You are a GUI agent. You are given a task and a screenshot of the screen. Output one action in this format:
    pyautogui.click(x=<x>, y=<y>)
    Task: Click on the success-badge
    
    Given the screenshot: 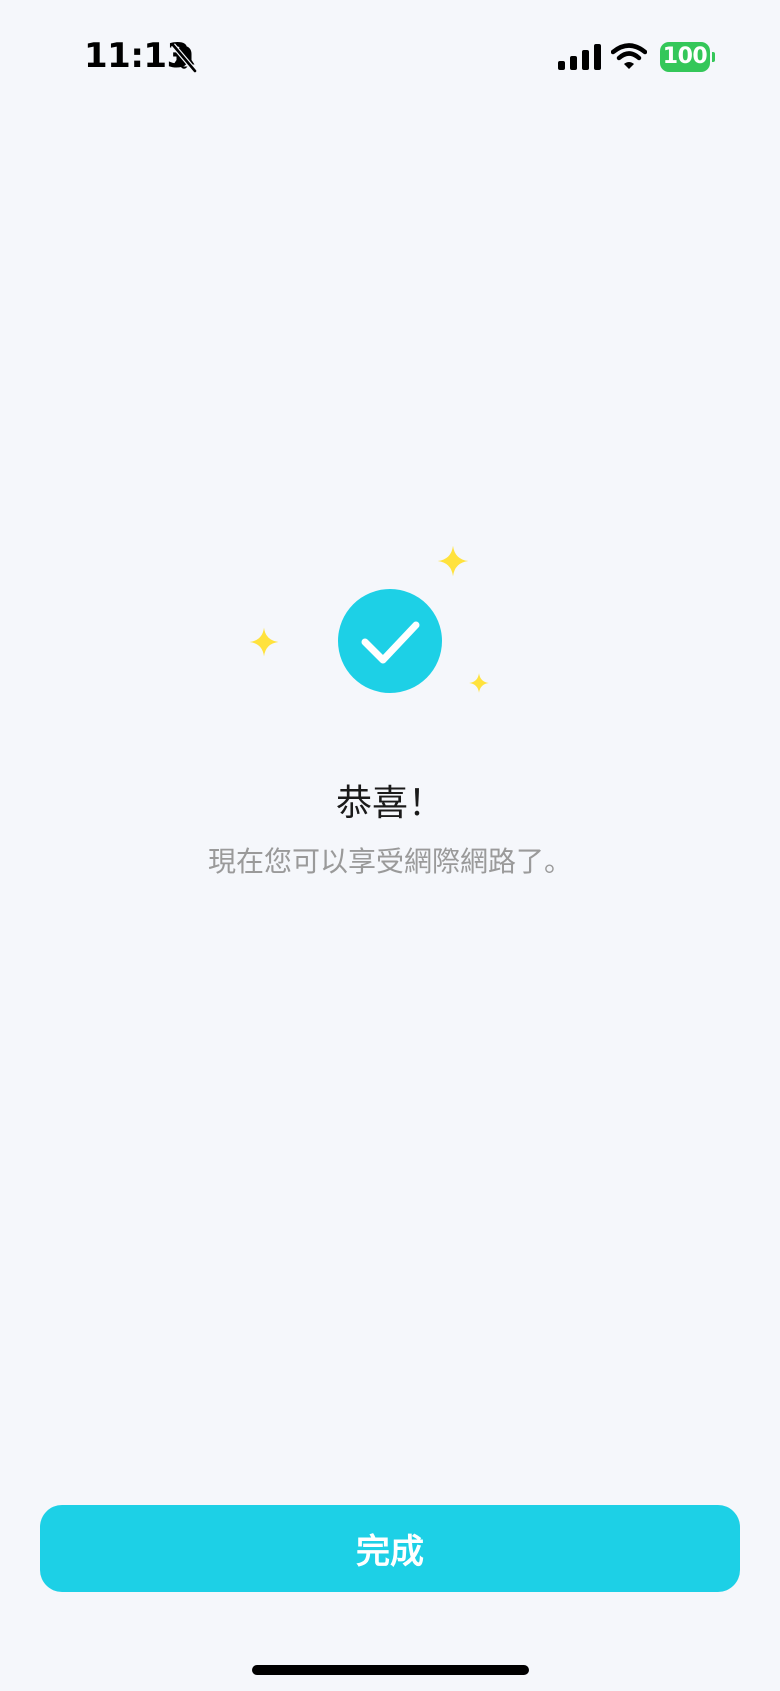 What is the action you would take?
    pyautogui.click(x=390, y=641)
    